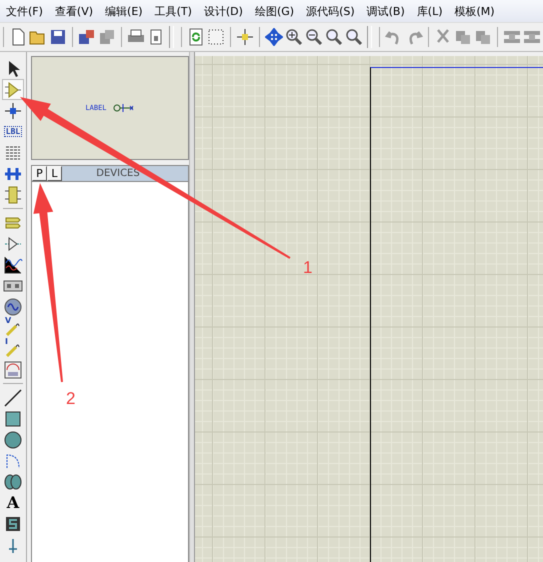  What do you see at coordinates (223, 11) in the screenshot?
I see `menu-item: 设计(D)` at bounding box center [223, 11].